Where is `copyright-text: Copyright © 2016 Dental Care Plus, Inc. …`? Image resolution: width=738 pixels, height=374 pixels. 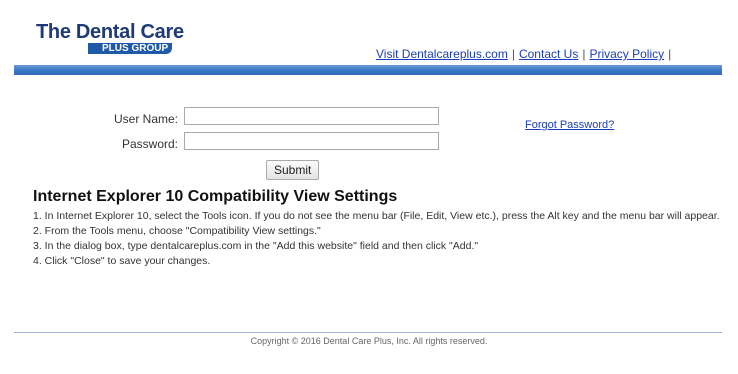 copyright-text: Copyright © 2016 Dental Care Plus, Inc. … is located at coordinates (369, 341).